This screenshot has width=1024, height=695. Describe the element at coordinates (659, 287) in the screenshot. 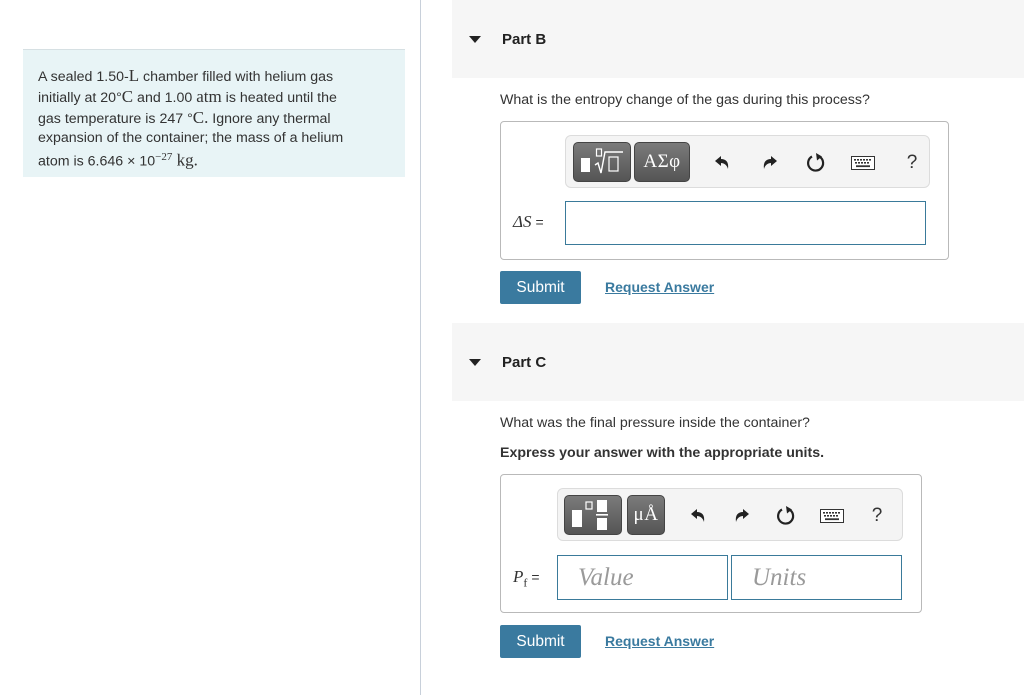

I see `part-b-request-answer-link: Request Answer` at that location.